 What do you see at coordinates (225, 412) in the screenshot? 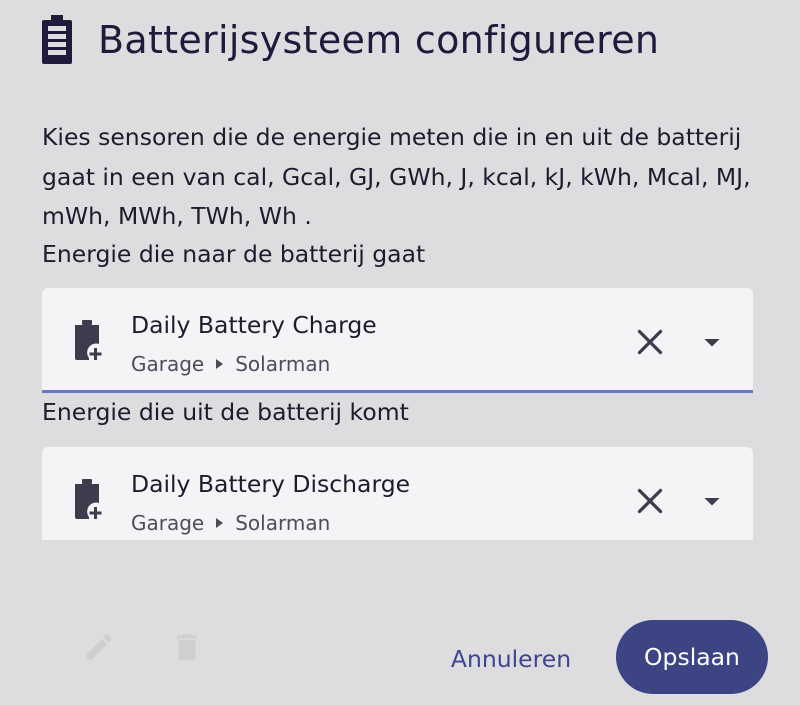
I see `energy-out-label: Energie die uit de batterij komt` at bounding box center [225, 412].